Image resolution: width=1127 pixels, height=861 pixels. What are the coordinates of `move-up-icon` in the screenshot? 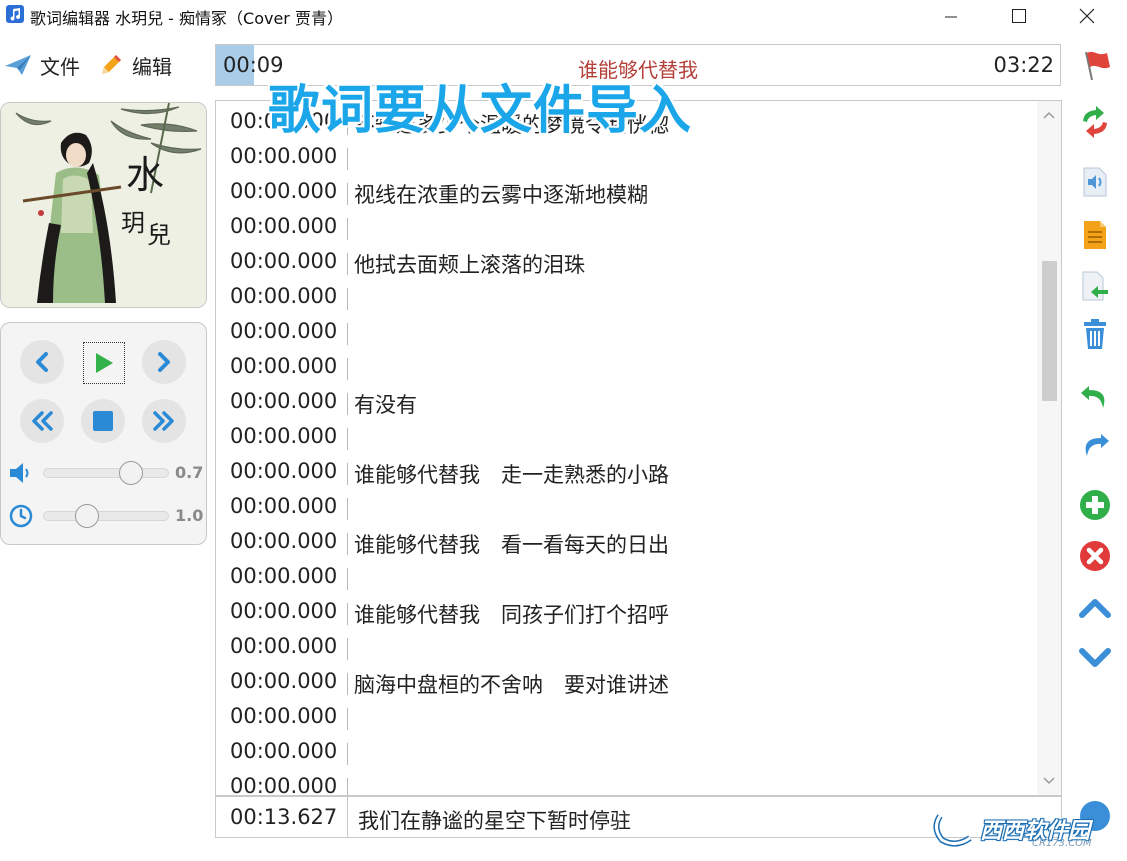 It's located at (1095, 608).